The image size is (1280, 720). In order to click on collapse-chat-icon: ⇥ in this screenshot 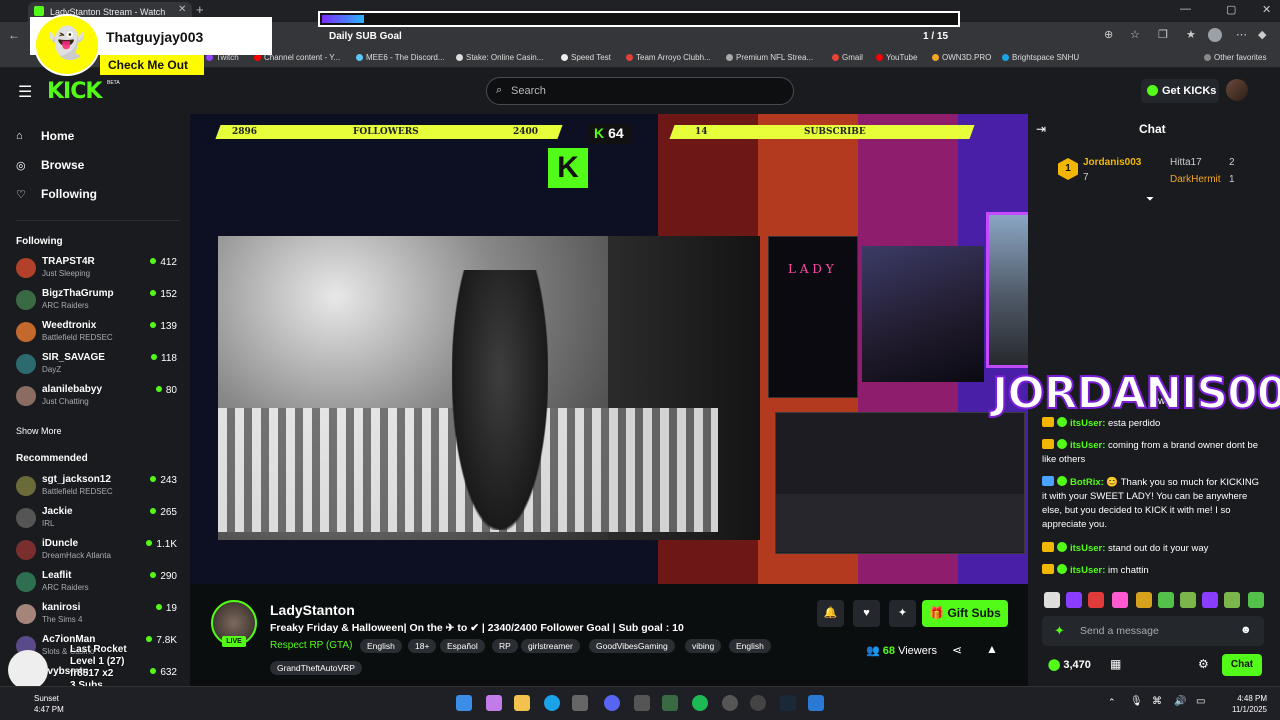, I will do `click(1041, 129)`.